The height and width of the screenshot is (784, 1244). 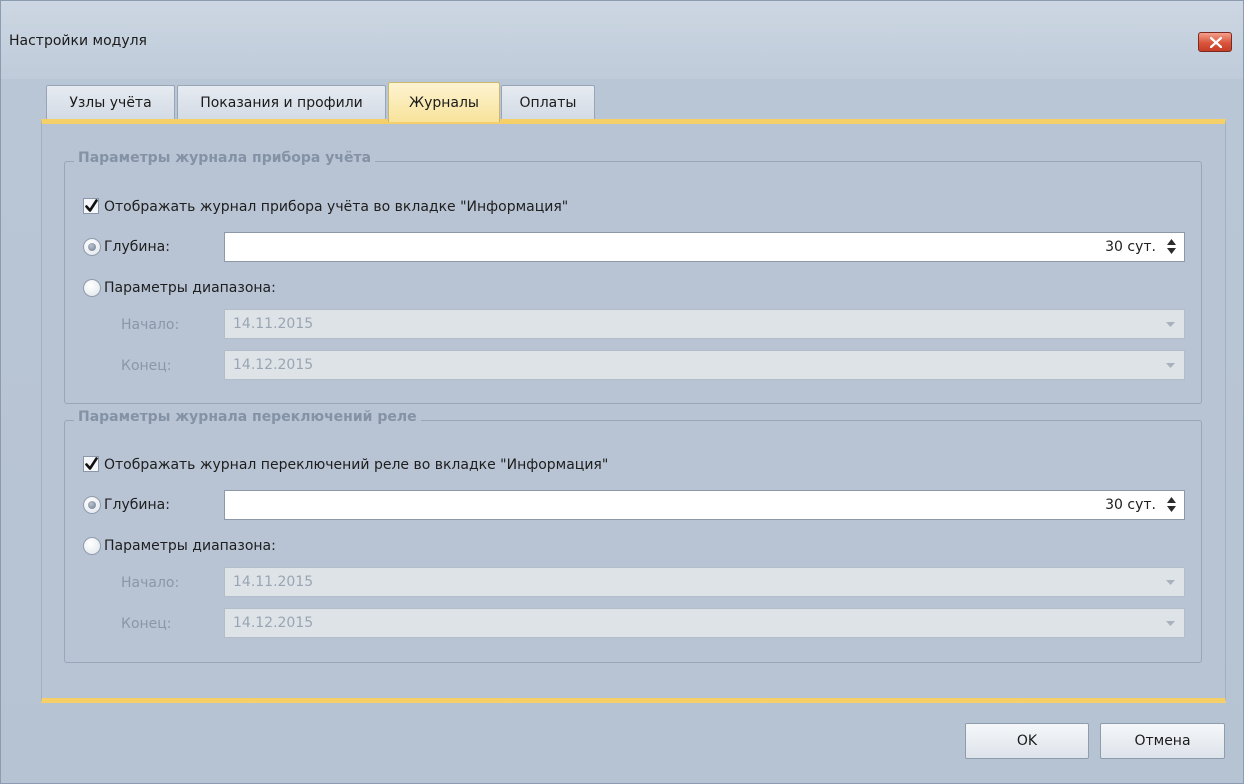 I want to click on group-title: Параметры журнала переключений реле, so click(x=247, y=417).